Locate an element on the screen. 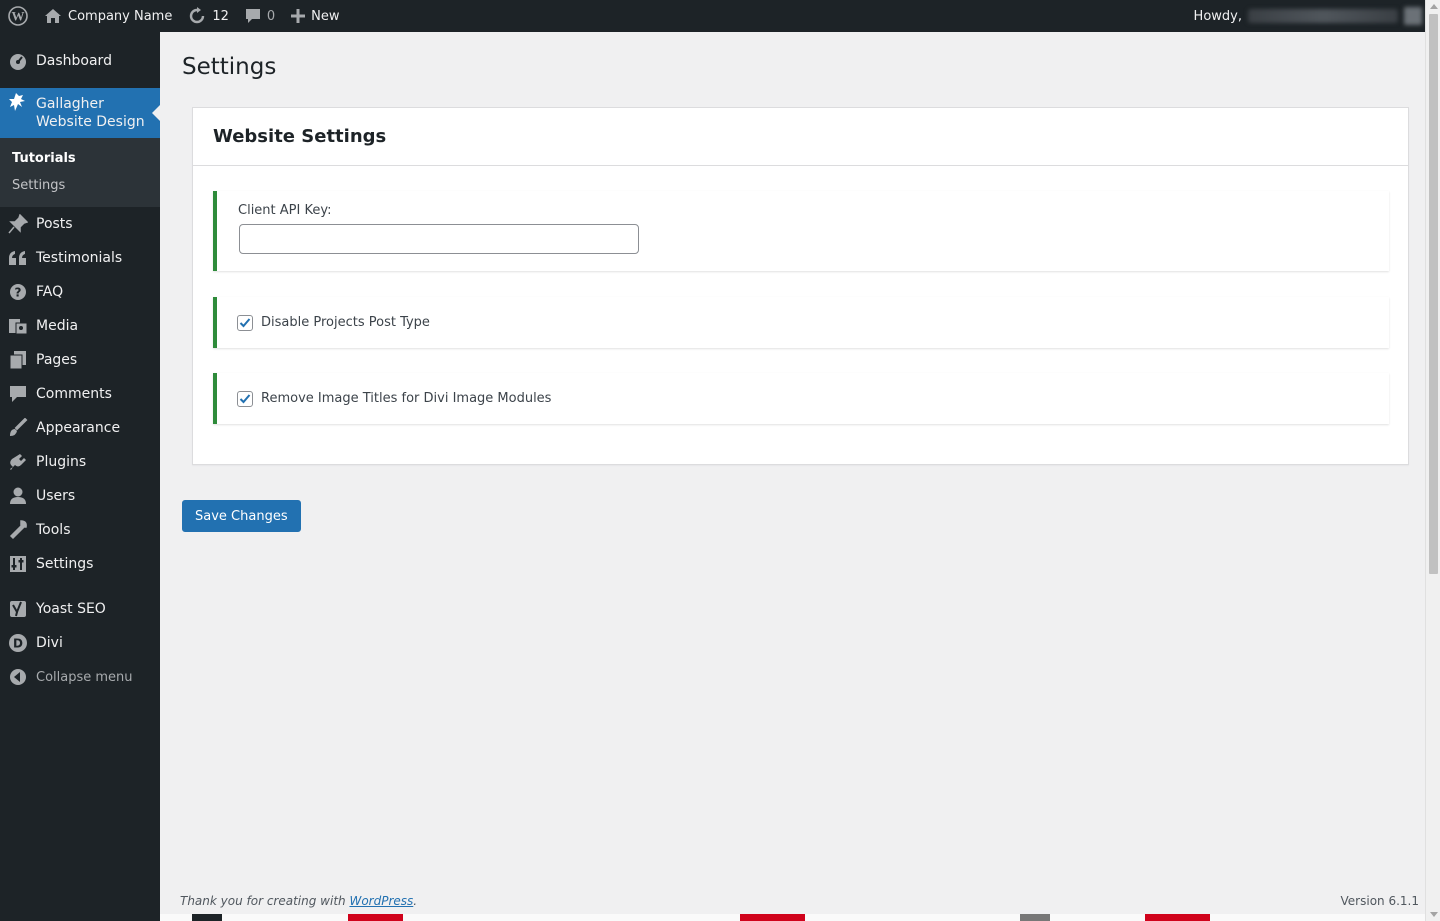 Image resolution: width=1440 pixels, height=921 pixels. media-icon is located at coordinates (18, 326).